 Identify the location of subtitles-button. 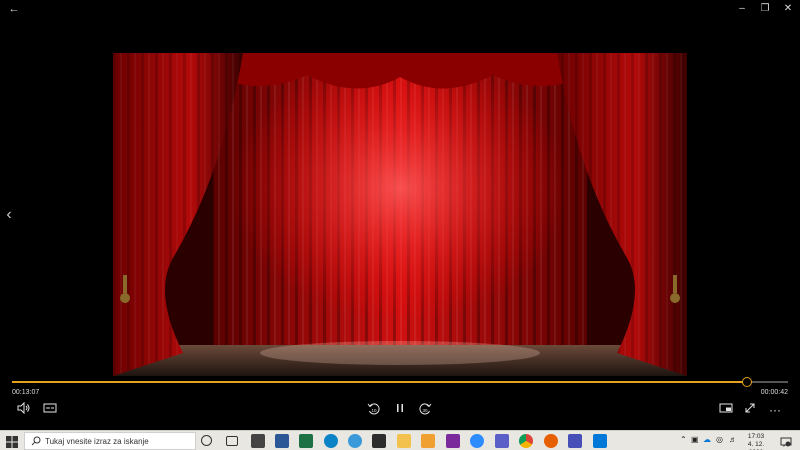
(50, 410).